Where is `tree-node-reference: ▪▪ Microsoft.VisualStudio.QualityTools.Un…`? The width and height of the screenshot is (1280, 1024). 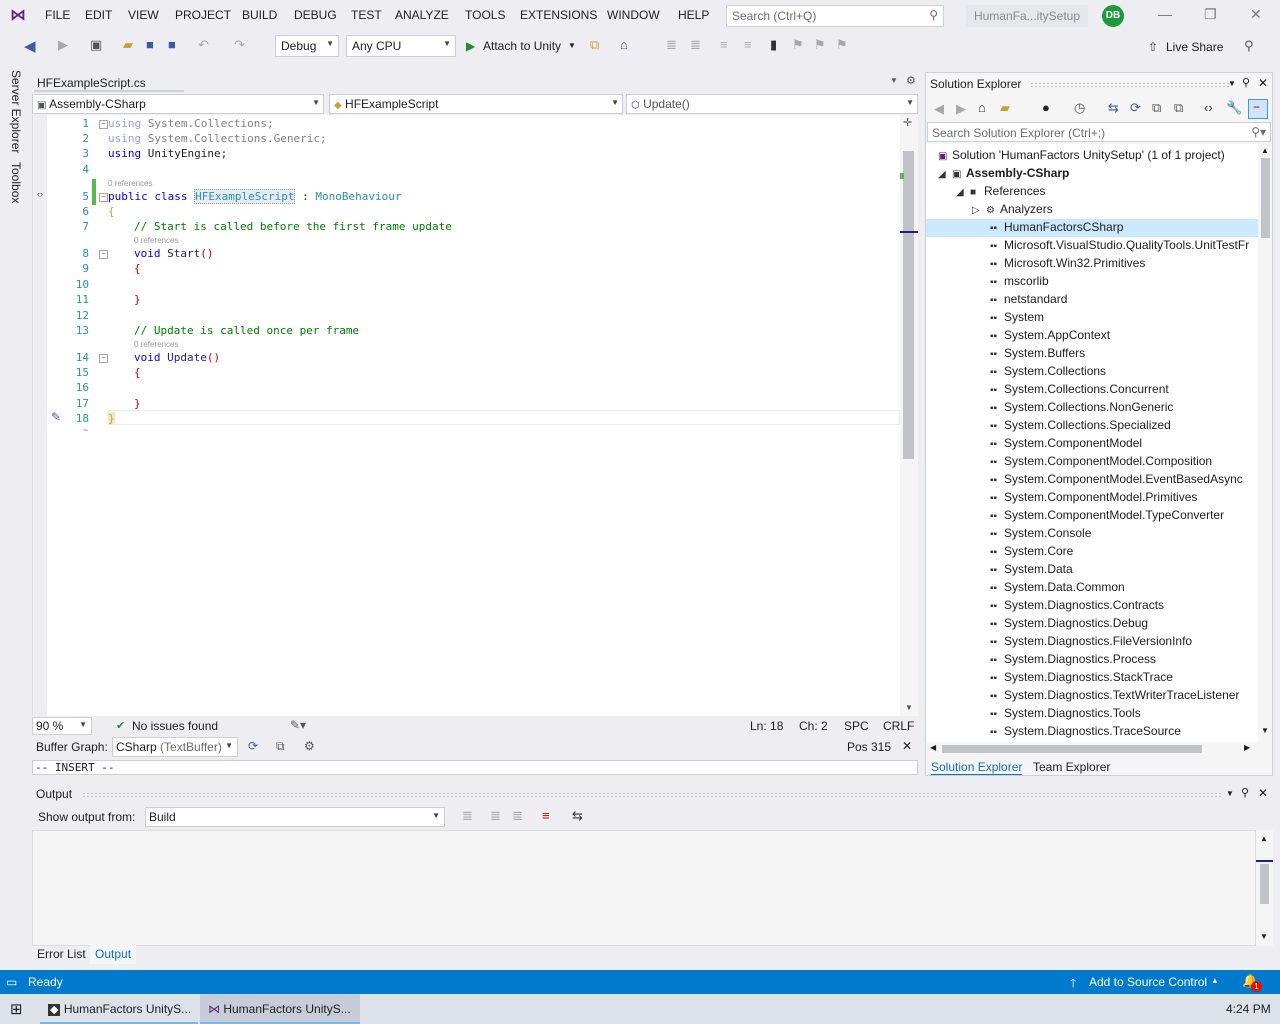
tree-node-reference: ▪▪ Microsoft.VisualStudio.QualityTools.Un… is located at coordinates (1119, 245).